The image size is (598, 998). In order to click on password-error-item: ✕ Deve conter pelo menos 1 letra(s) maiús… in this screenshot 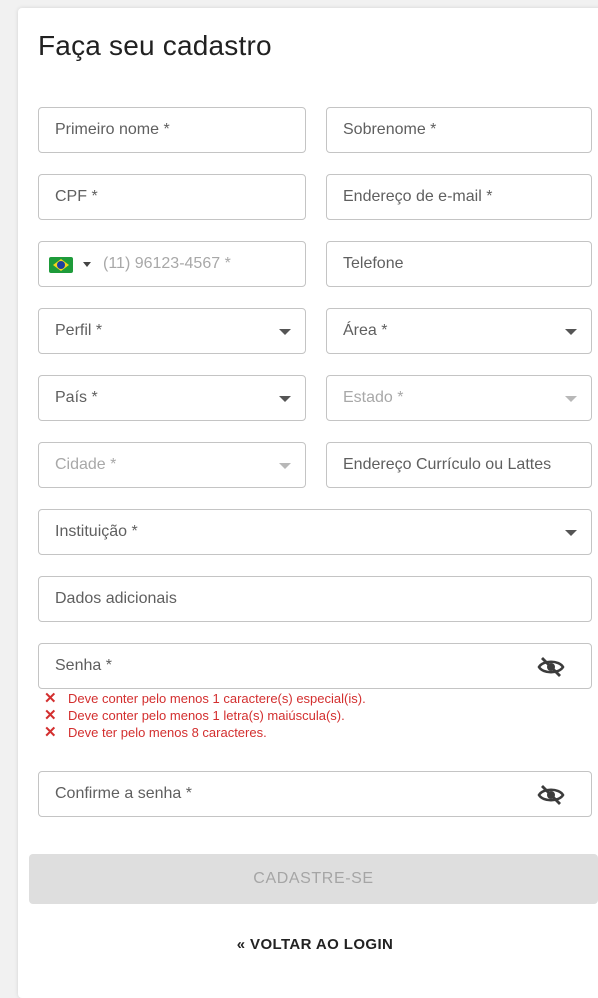, I will do `click(194, 715)`.